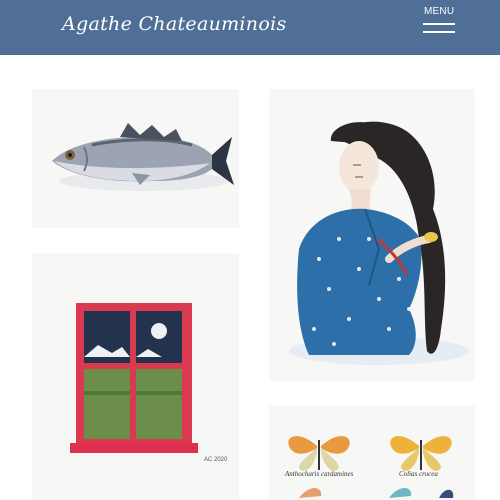 This screenshot has width=500, height=500. I want to click on svg-text: AC 2020, so click(216, 460).